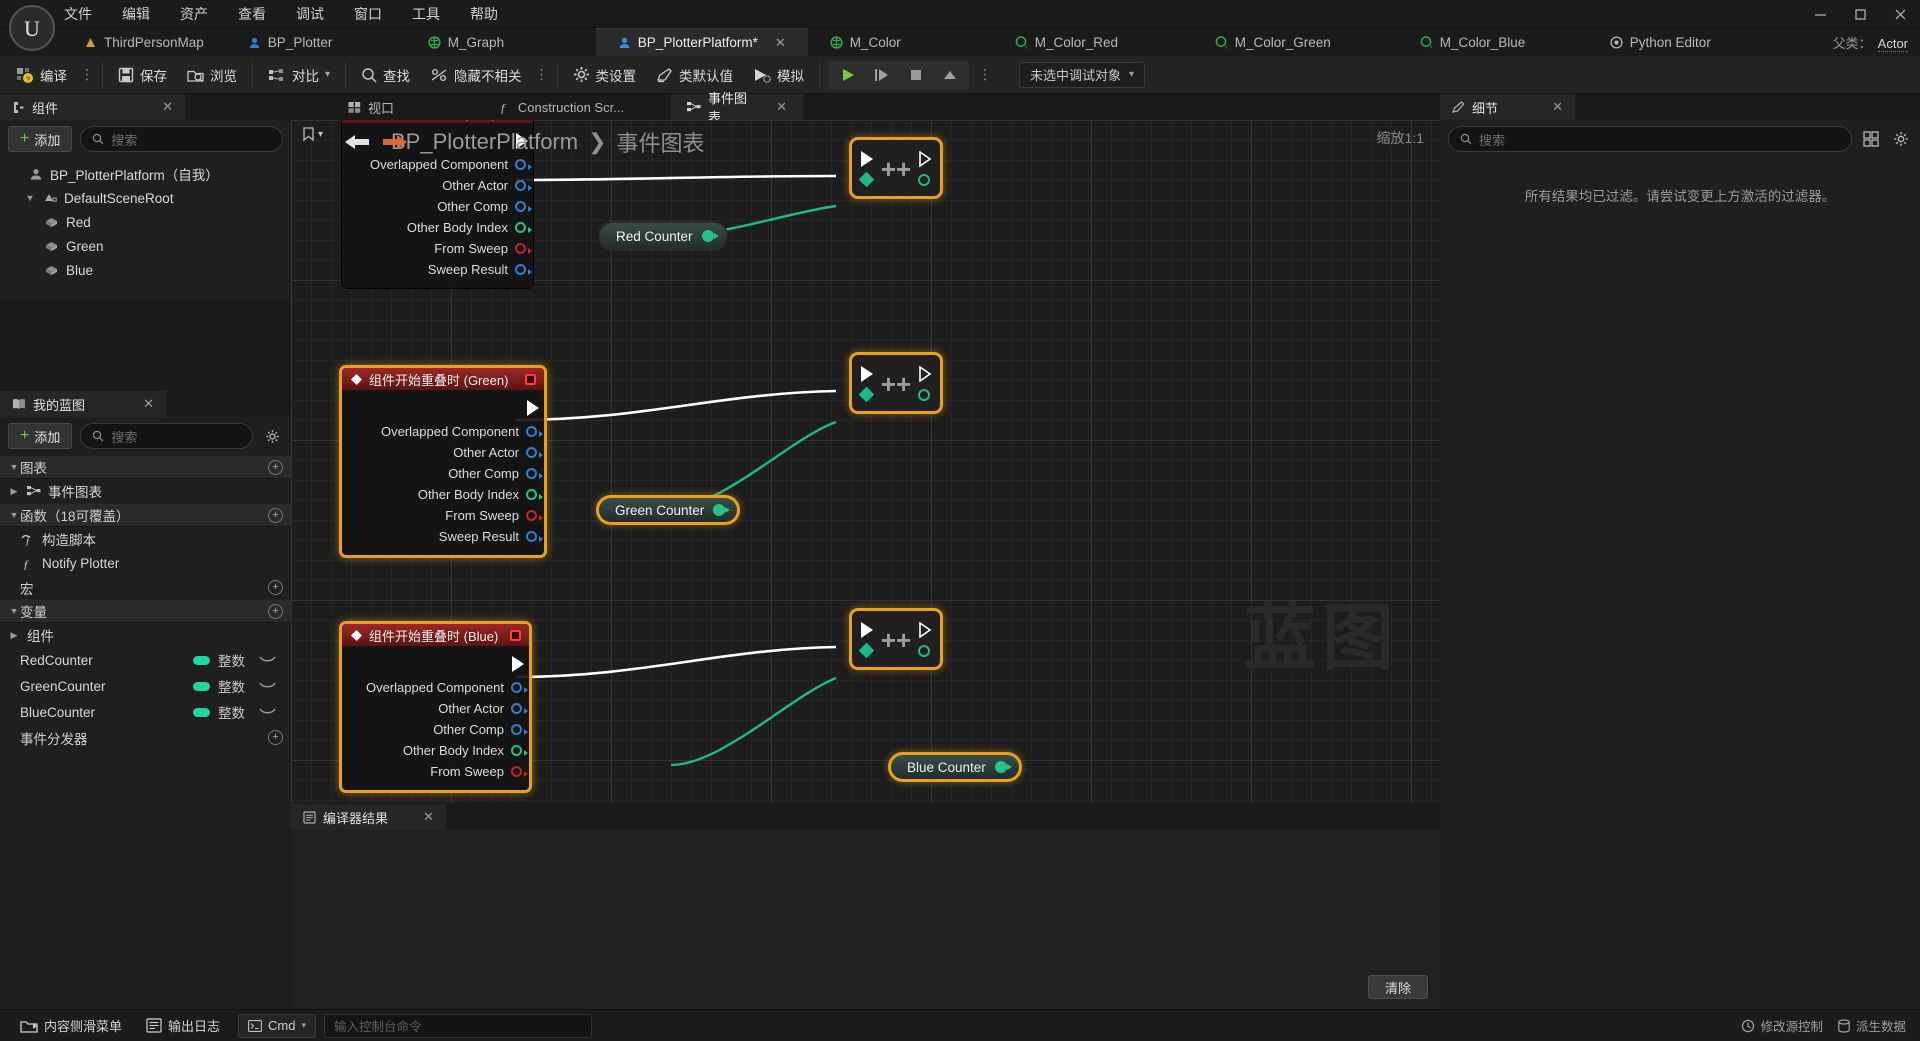 The width and height of the screenshot is (1920, 1041). Describe the element at coordinates (275, 587) in the screenshot. I see `add-macro-icon: +` at that location.